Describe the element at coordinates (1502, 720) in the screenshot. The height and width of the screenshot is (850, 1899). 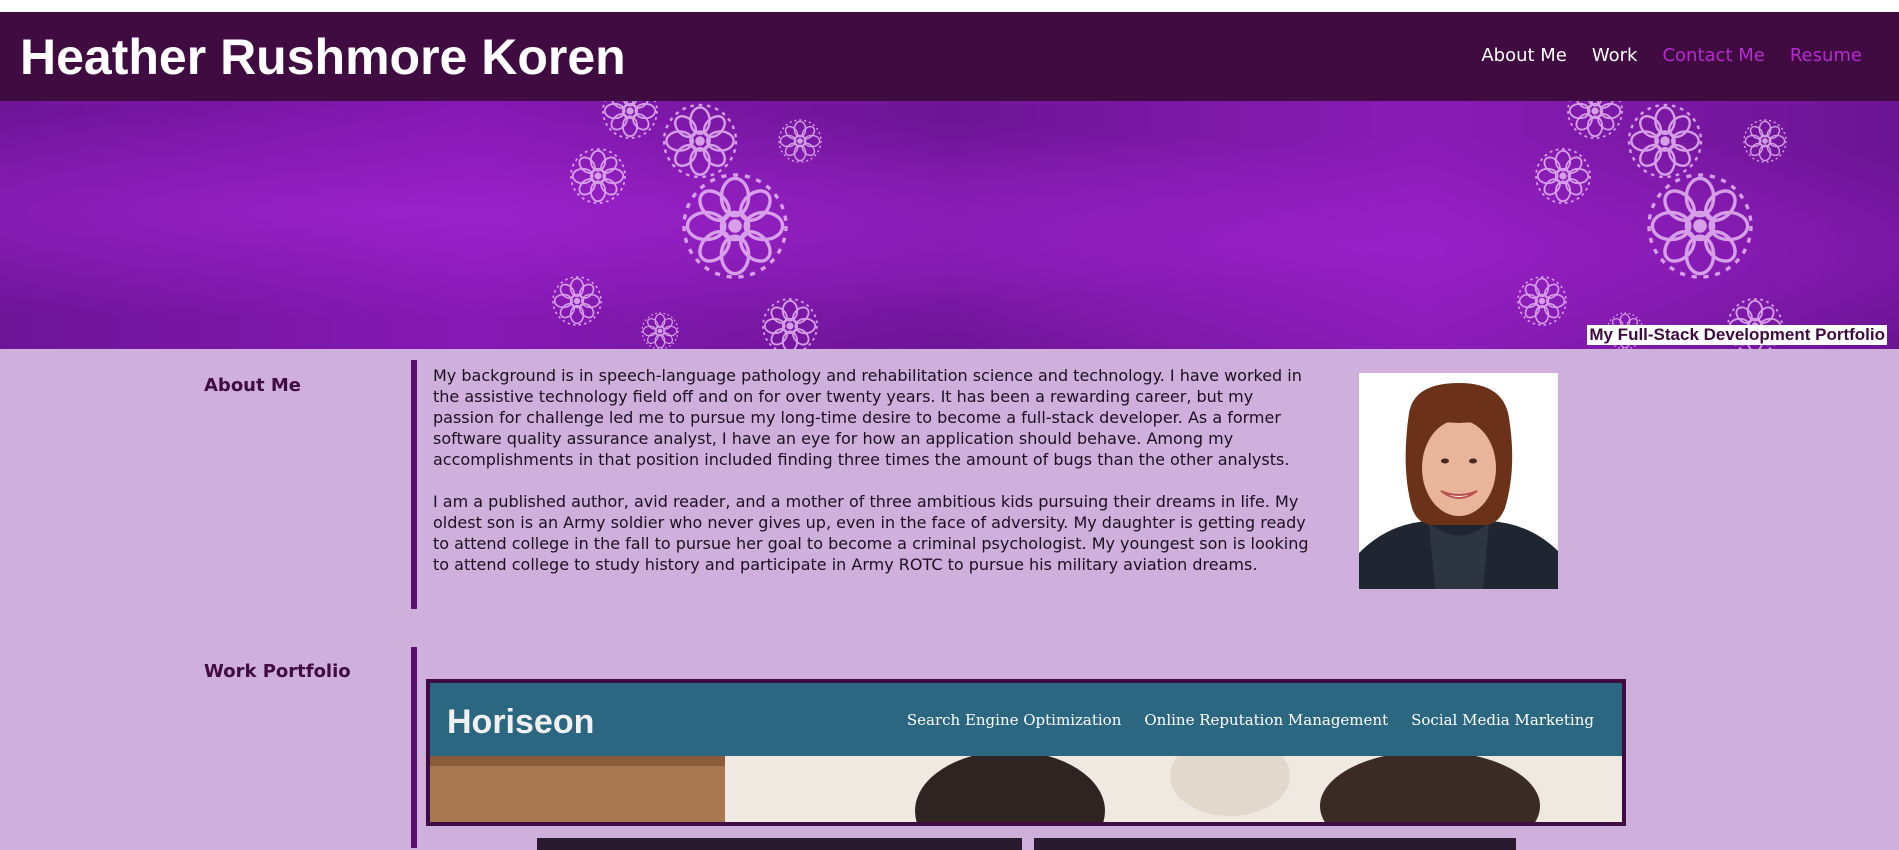
I see `project-nav-item: Social Media Marketing` at that location.